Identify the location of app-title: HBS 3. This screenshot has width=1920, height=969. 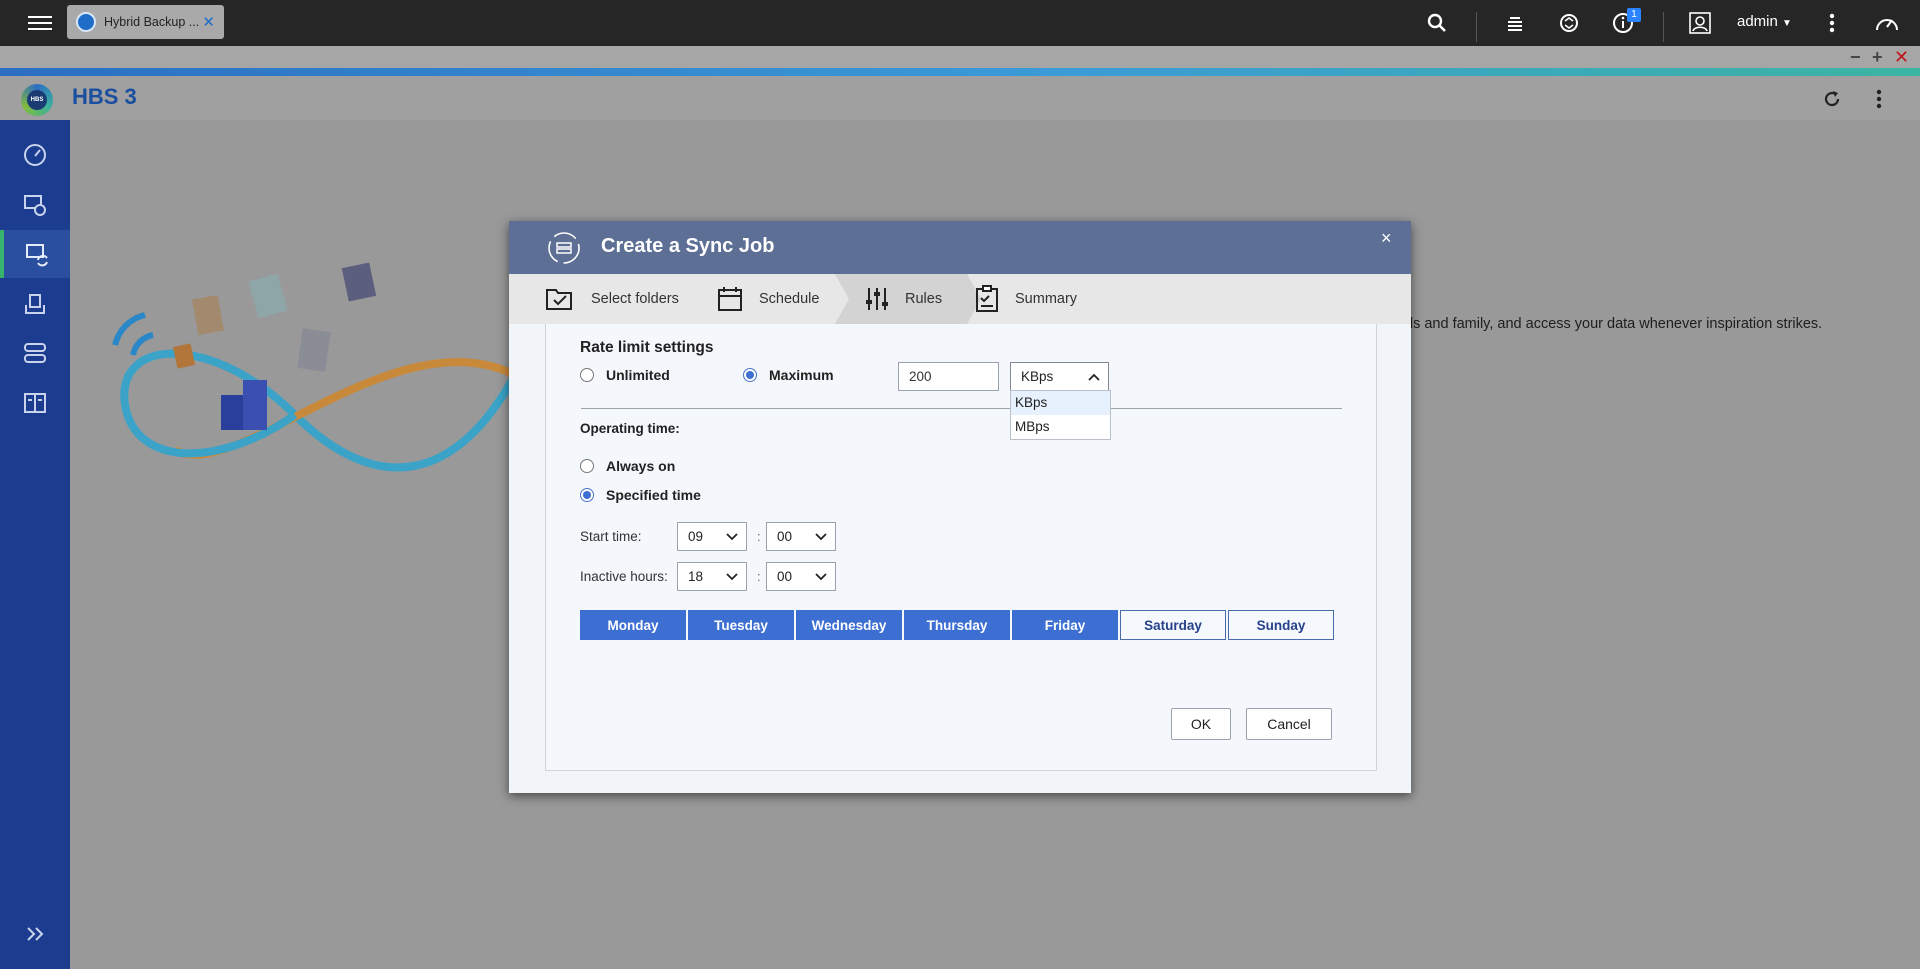
(104, 96).